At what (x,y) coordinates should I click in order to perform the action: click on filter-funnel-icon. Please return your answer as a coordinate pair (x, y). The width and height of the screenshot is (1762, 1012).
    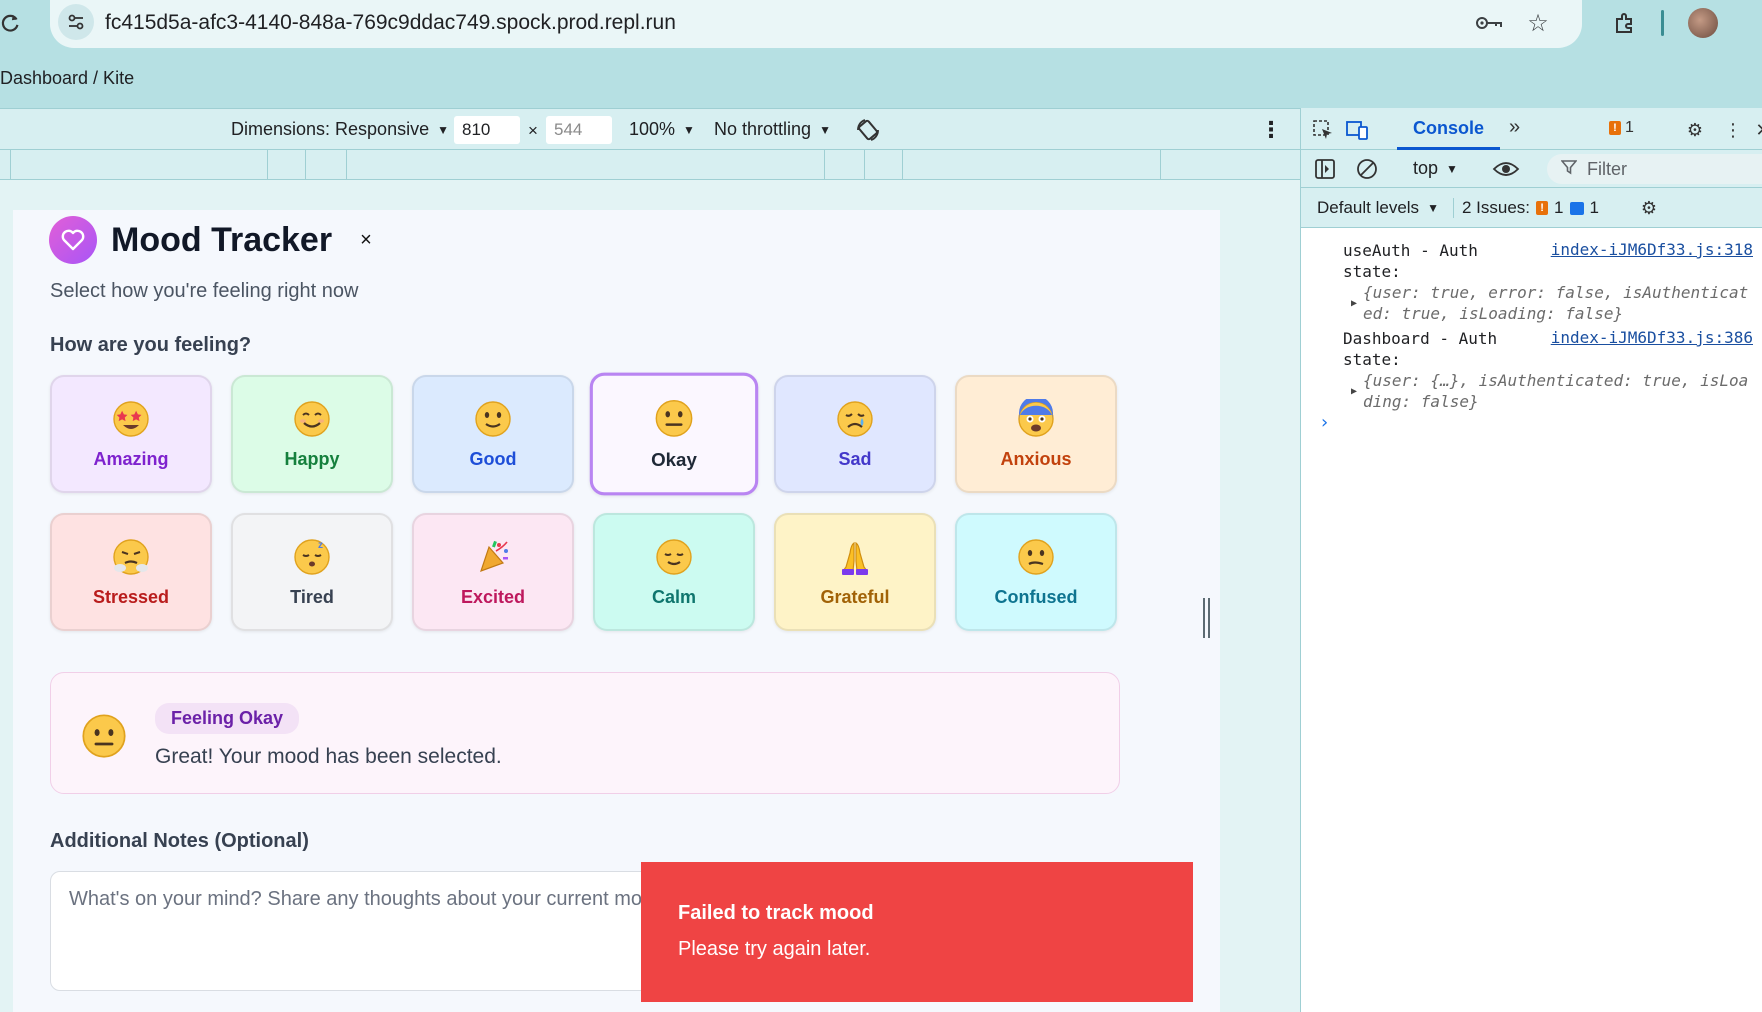
    Looking at the image, I should click on (1569, 169).